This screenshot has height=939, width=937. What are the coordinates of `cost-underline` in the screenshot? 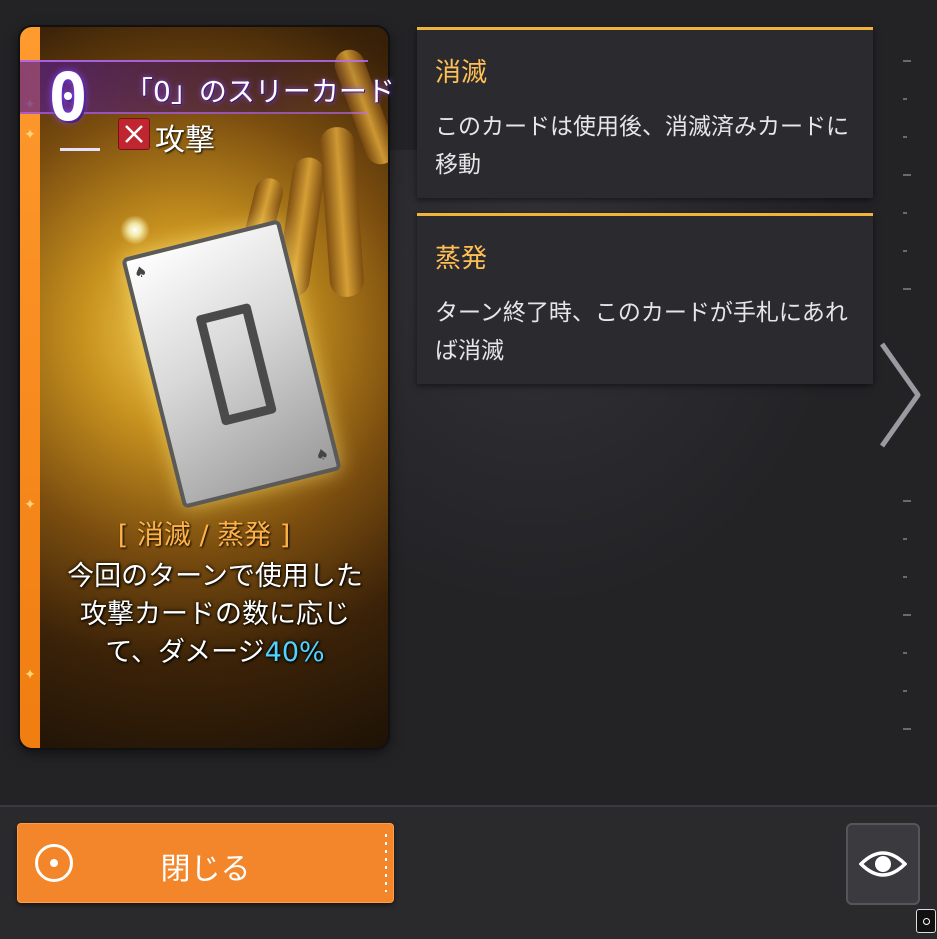 It's located at (80, 149).